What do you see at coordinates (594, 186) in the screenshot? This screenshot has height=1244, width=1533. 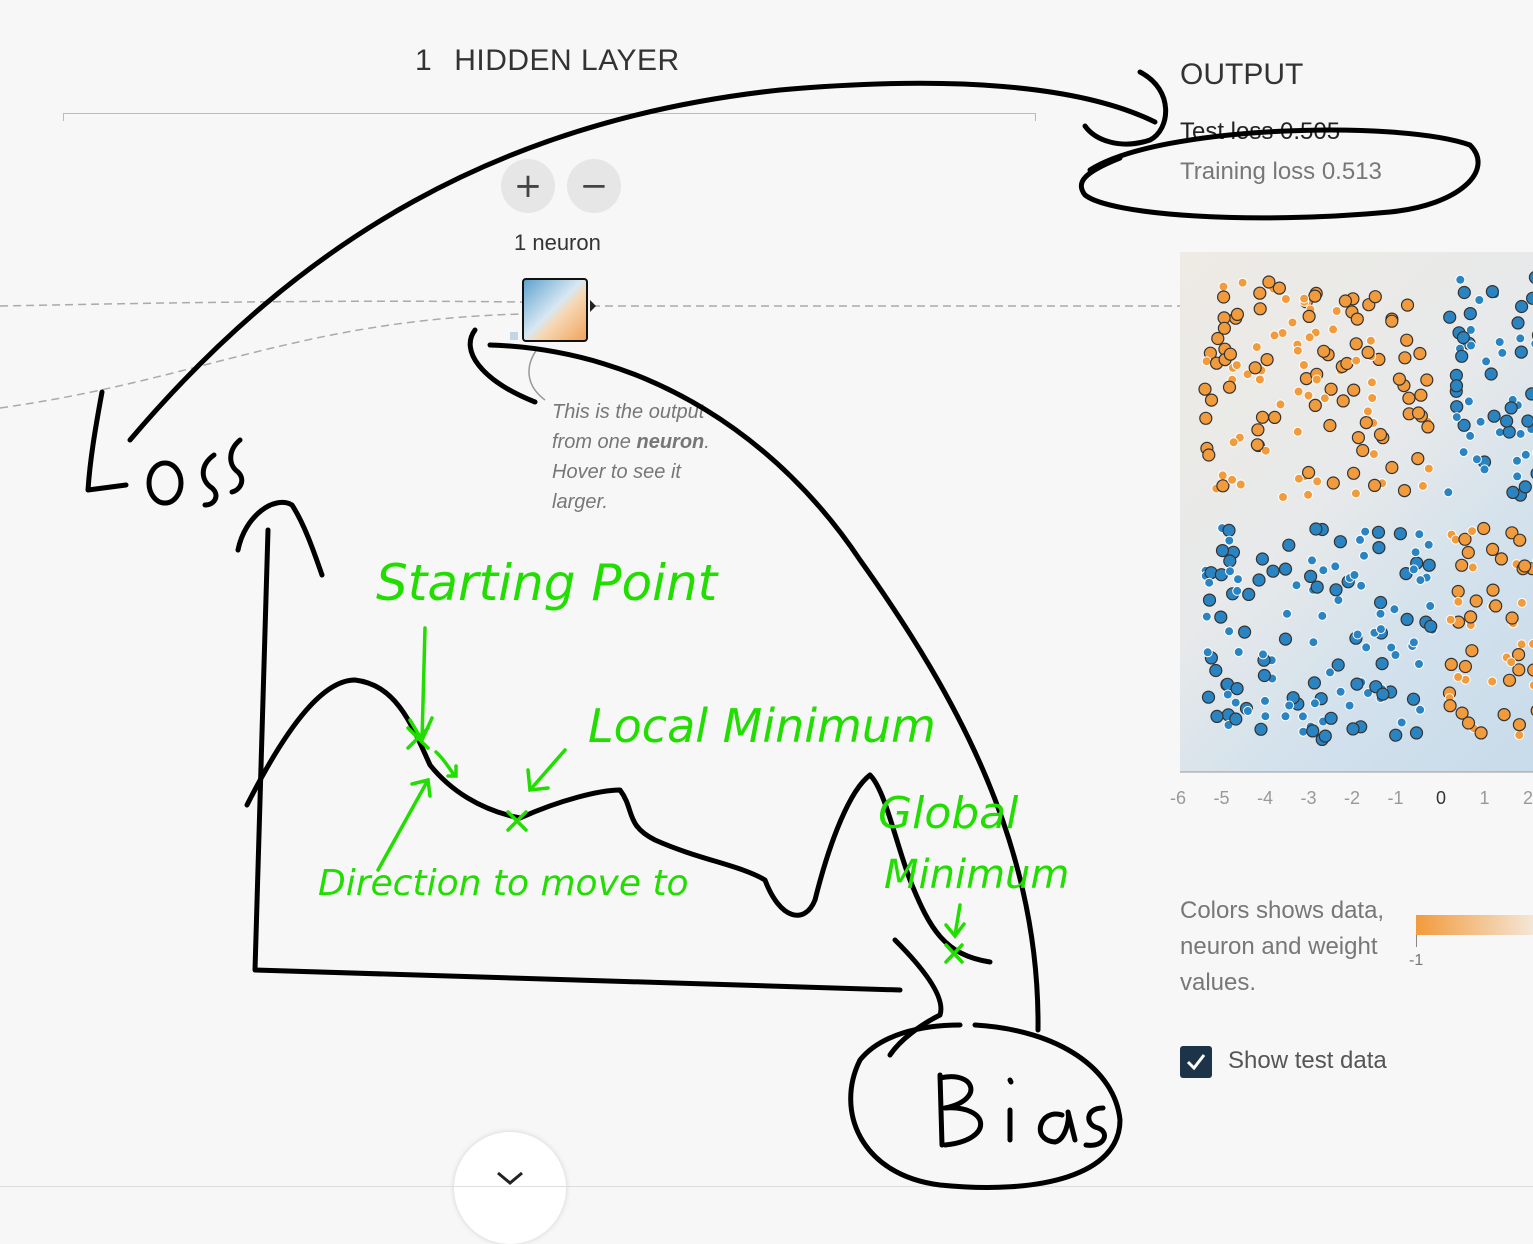 I see `remove-neuron-button: −` at bounding box center [594, 186].